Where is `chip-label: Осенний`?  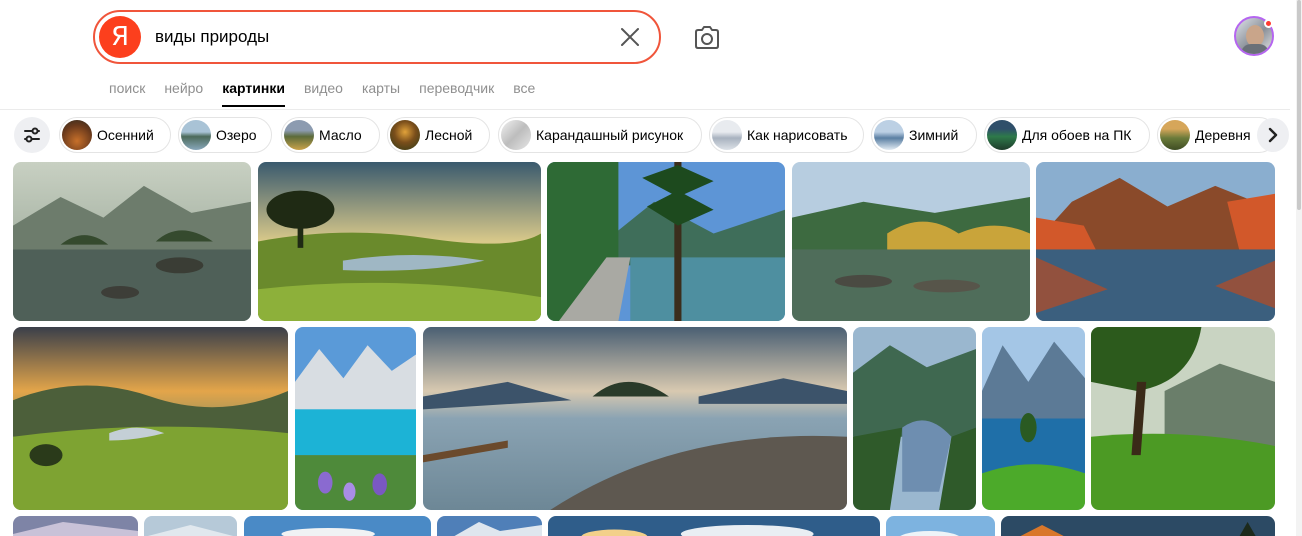 chip-label: Осенний is located at coordinates (125, 135).